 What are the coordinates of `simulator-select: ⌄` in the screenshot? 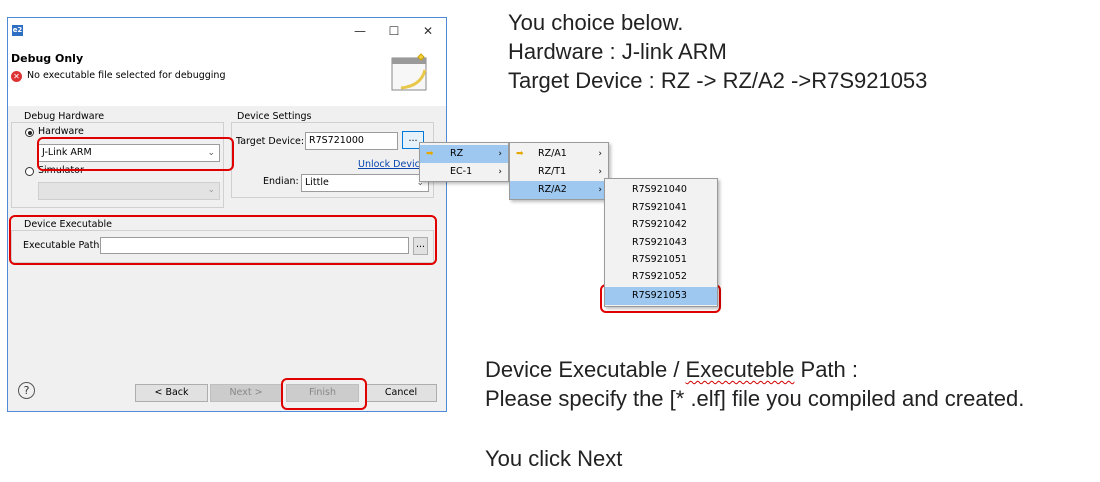 It's located at (129, 191).